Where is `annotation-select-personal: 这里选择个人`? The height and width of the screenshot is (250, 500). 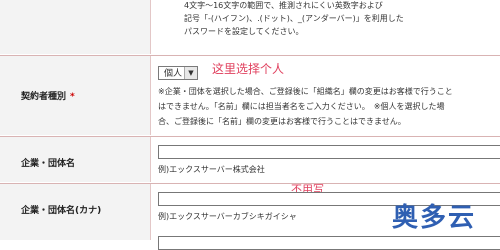 annotation-select-personal: 这里选择个人 is located at coordinates (248, 69).